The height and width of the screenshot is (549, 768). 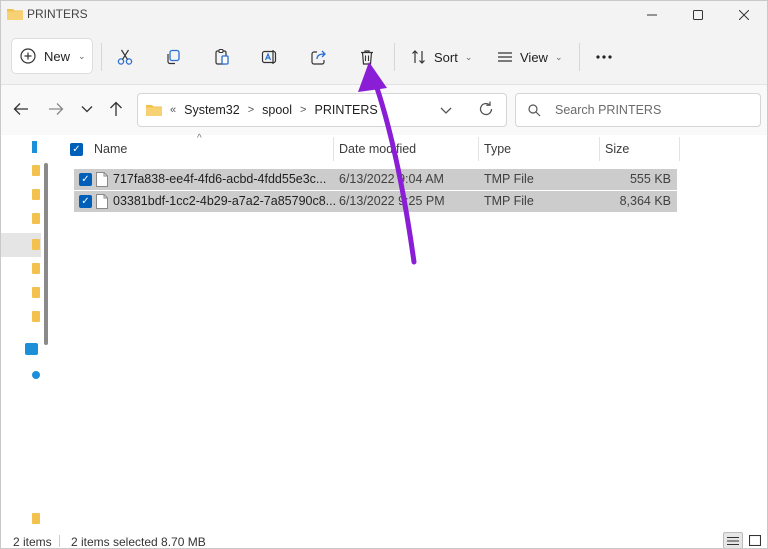 I want to click on maximize-button, so click(x=698, y=15).